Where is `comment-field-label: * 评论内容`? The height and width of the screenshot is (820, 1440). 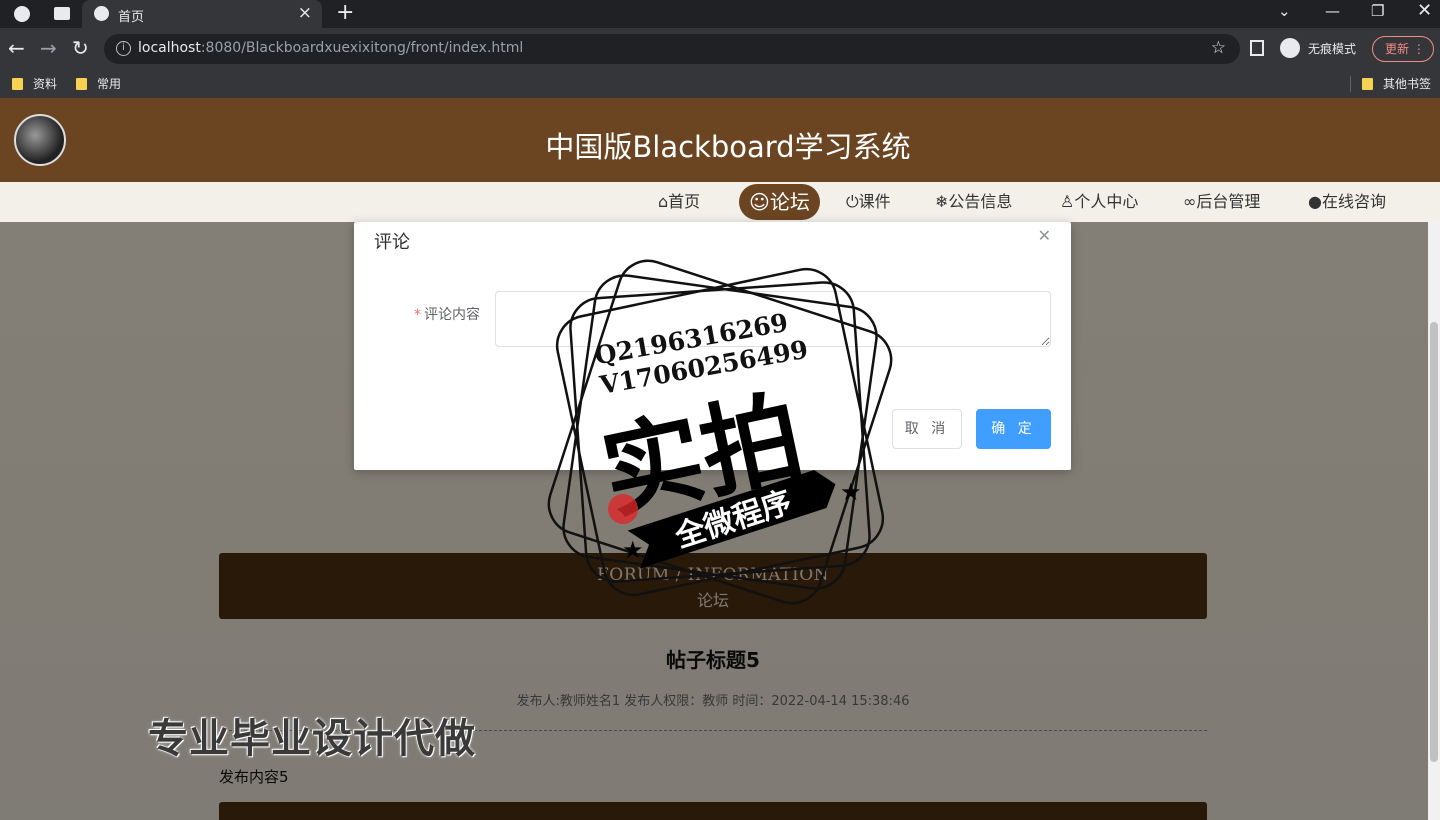 comment-field-label: * 评论内容 is located at coordinates (447, 314).